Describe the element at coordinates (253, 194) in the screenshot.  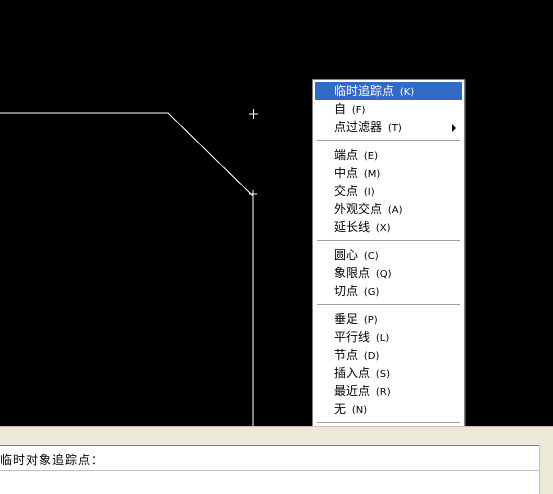
I see `tracking-marker-icon` at that location.